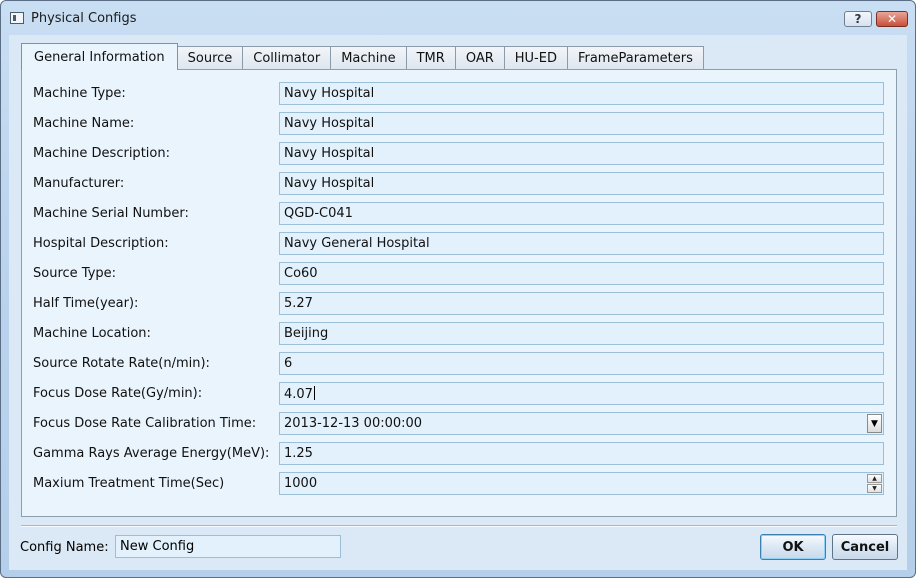 The image size is (916, 578). What do you see at coordinates (581, 453) in the screenshot?
I see `gamma-rays-energy-field: 1.25` at bounding box center [581, 453].